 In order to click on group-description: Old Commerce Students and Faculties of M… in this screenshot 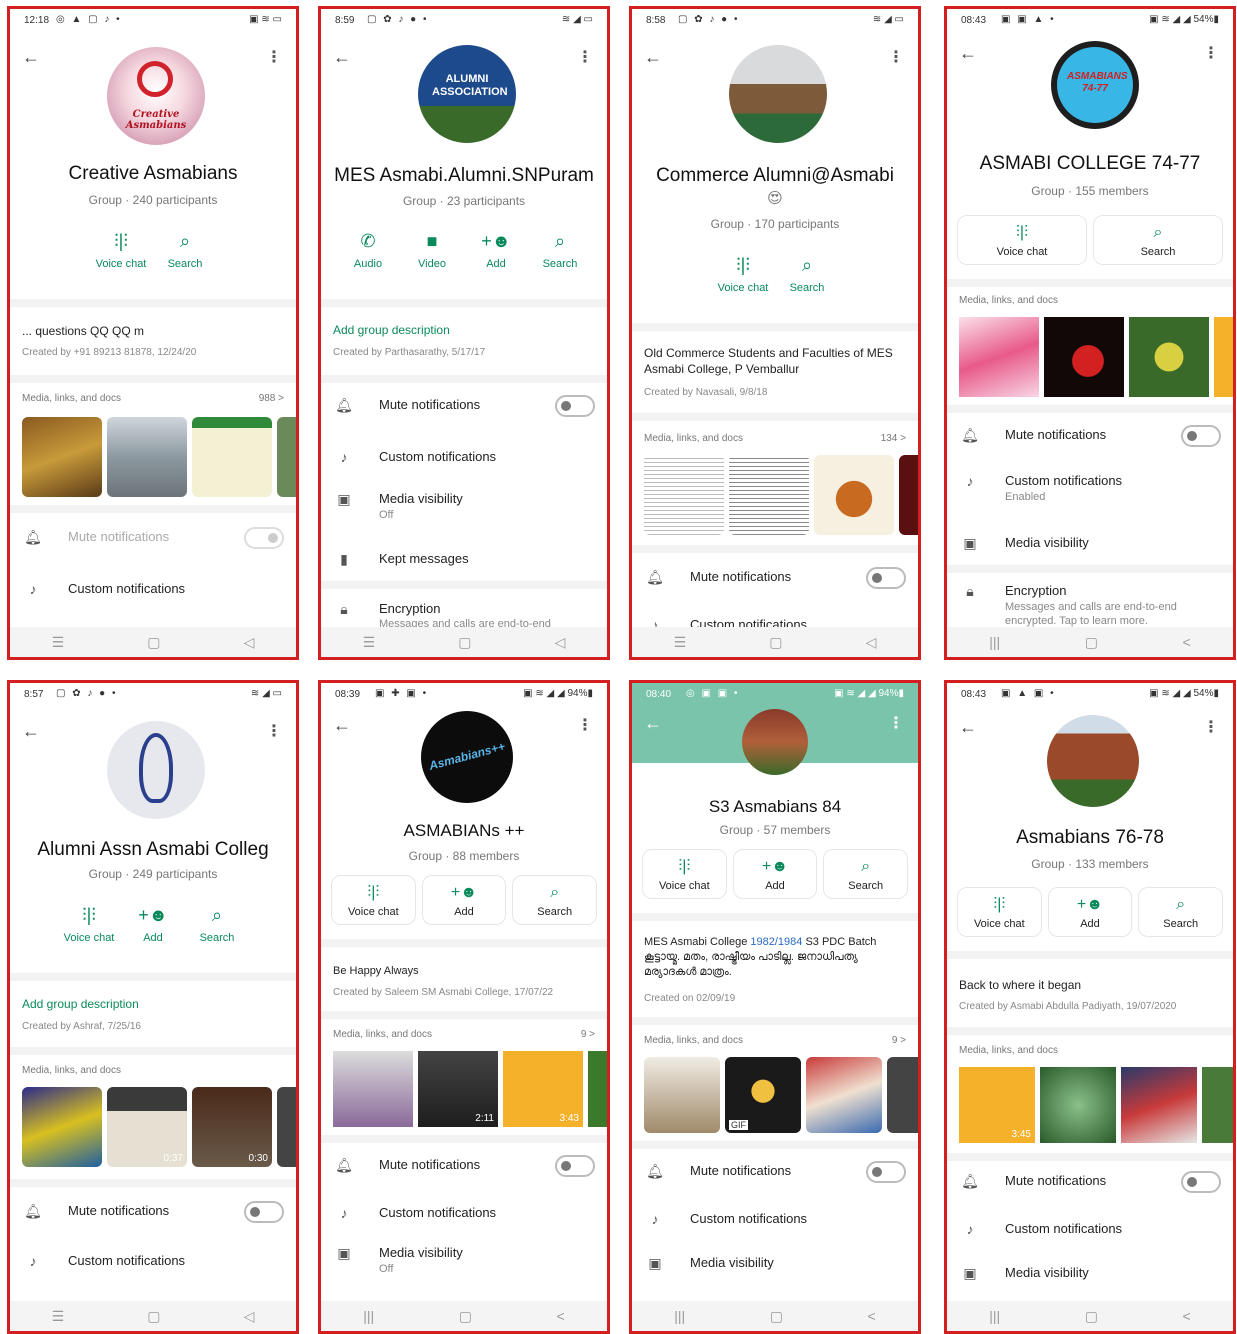, I will do `click(775, 361)`.